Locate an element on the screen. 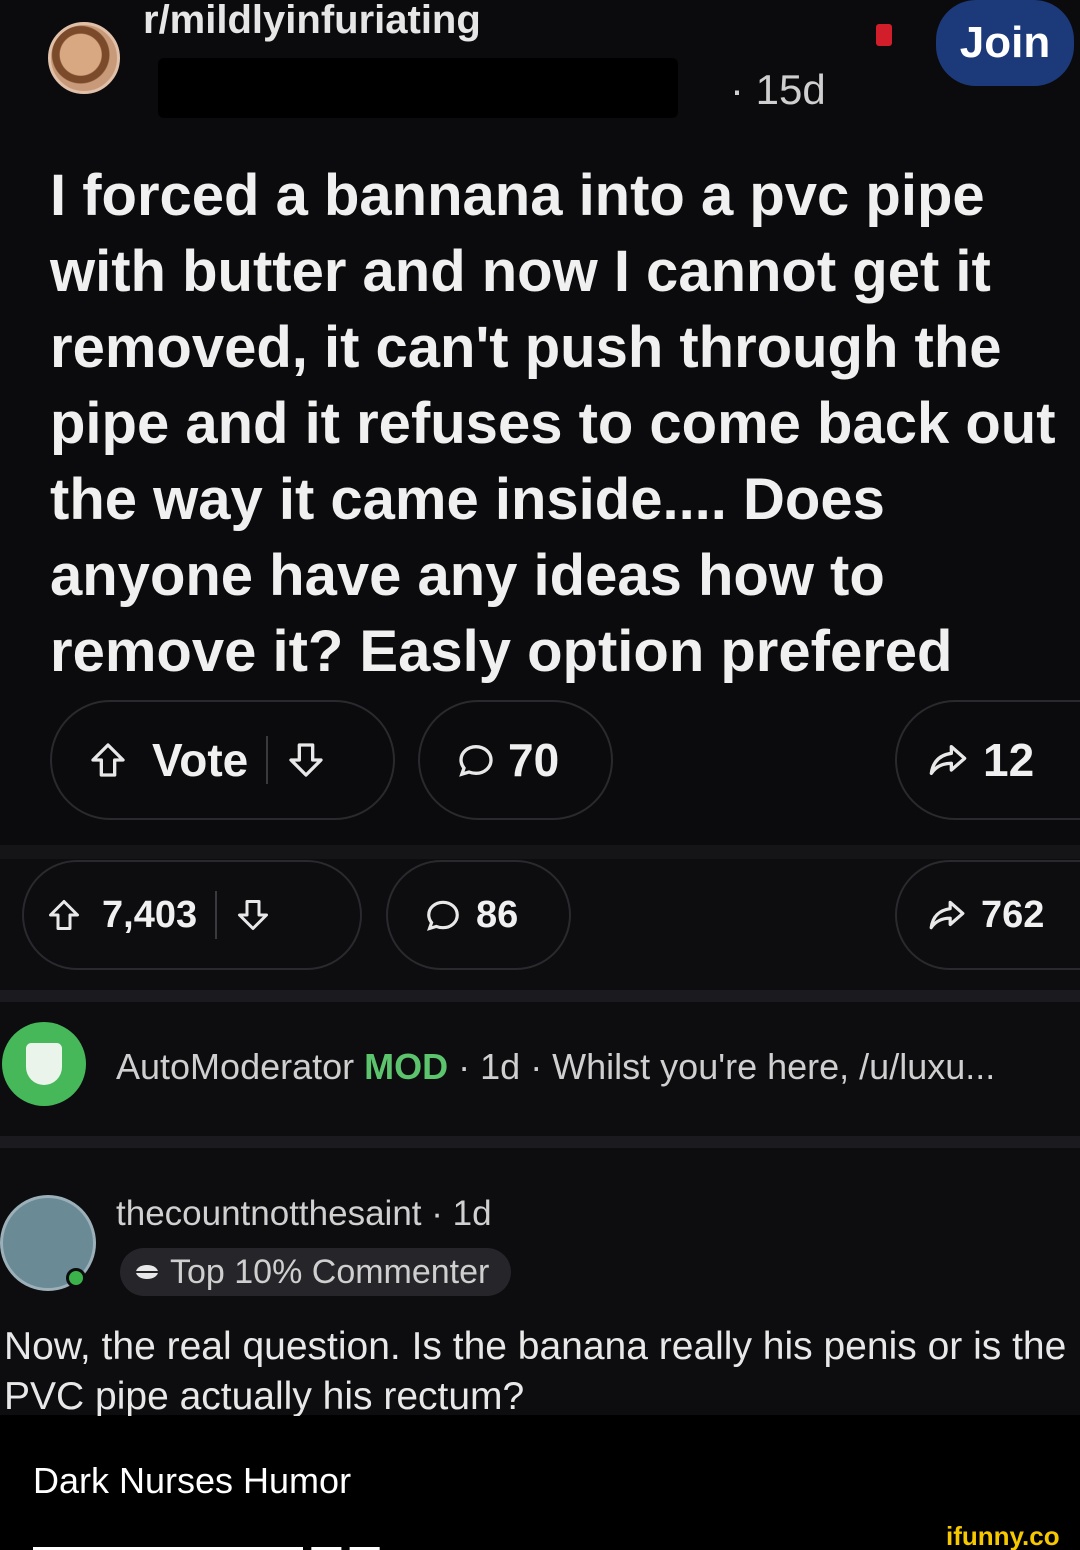 The height and width of the screenshot is (1550, 1080). share-button: 12 is located at coordinates (987, 760).